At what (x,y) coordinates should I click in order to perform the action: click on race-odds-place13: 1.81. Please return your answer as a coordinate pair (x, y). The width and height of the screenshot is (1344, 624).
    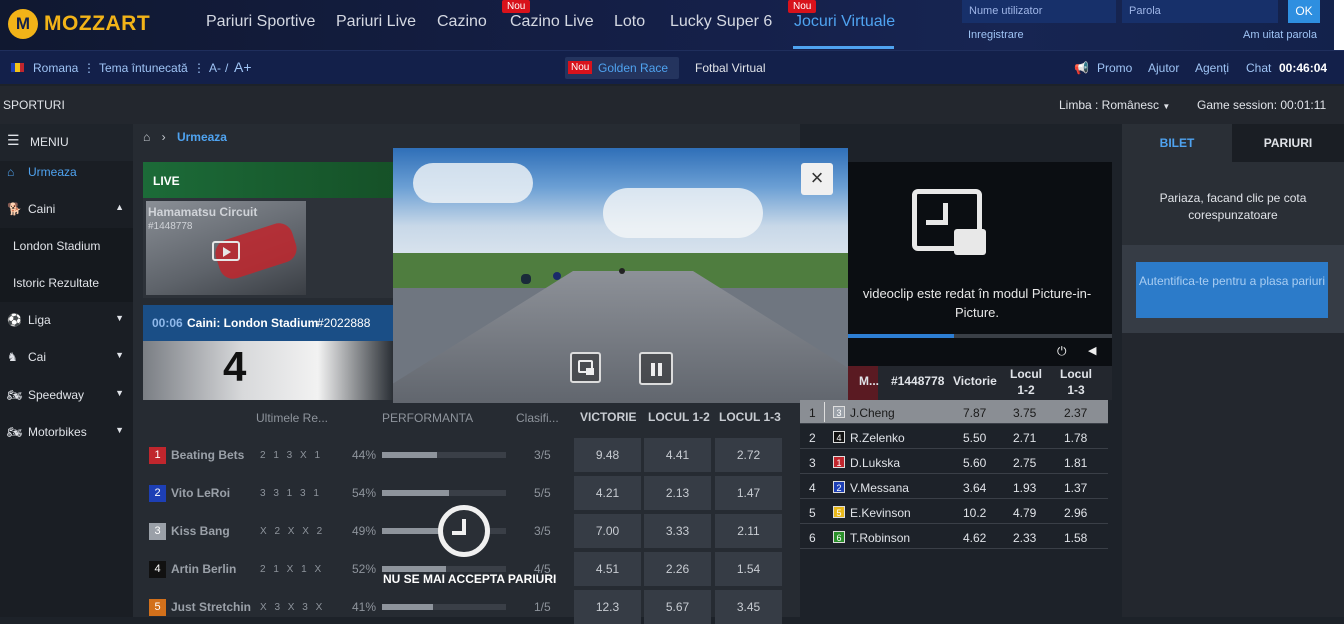
    Looking at the image, I should click on (1075, 463).